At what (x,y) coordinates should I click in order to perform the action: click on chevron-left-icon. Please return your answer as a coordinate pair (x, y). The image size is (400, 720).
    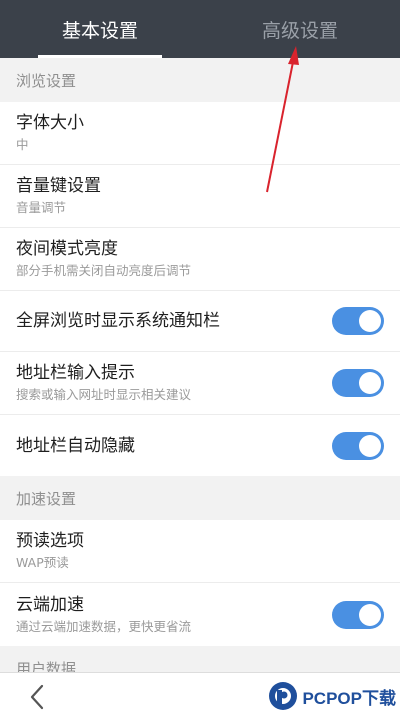
    Looking at the image, I should click on (37, 697).